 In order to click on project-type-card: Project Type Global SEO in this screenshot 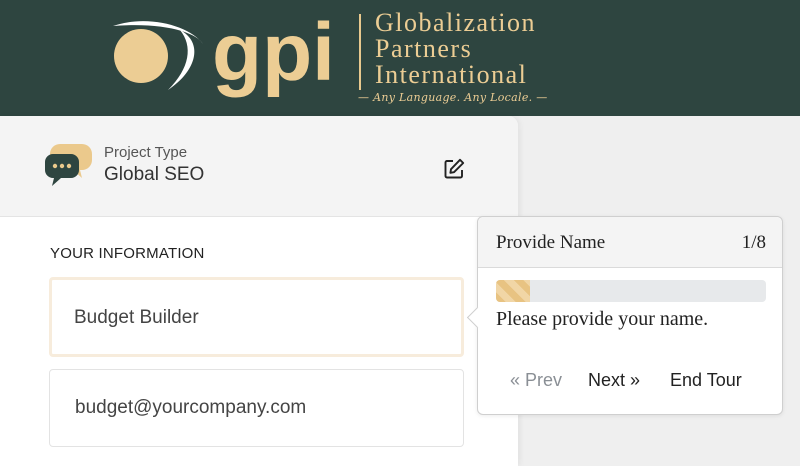, I will do `click(259, 166)`.